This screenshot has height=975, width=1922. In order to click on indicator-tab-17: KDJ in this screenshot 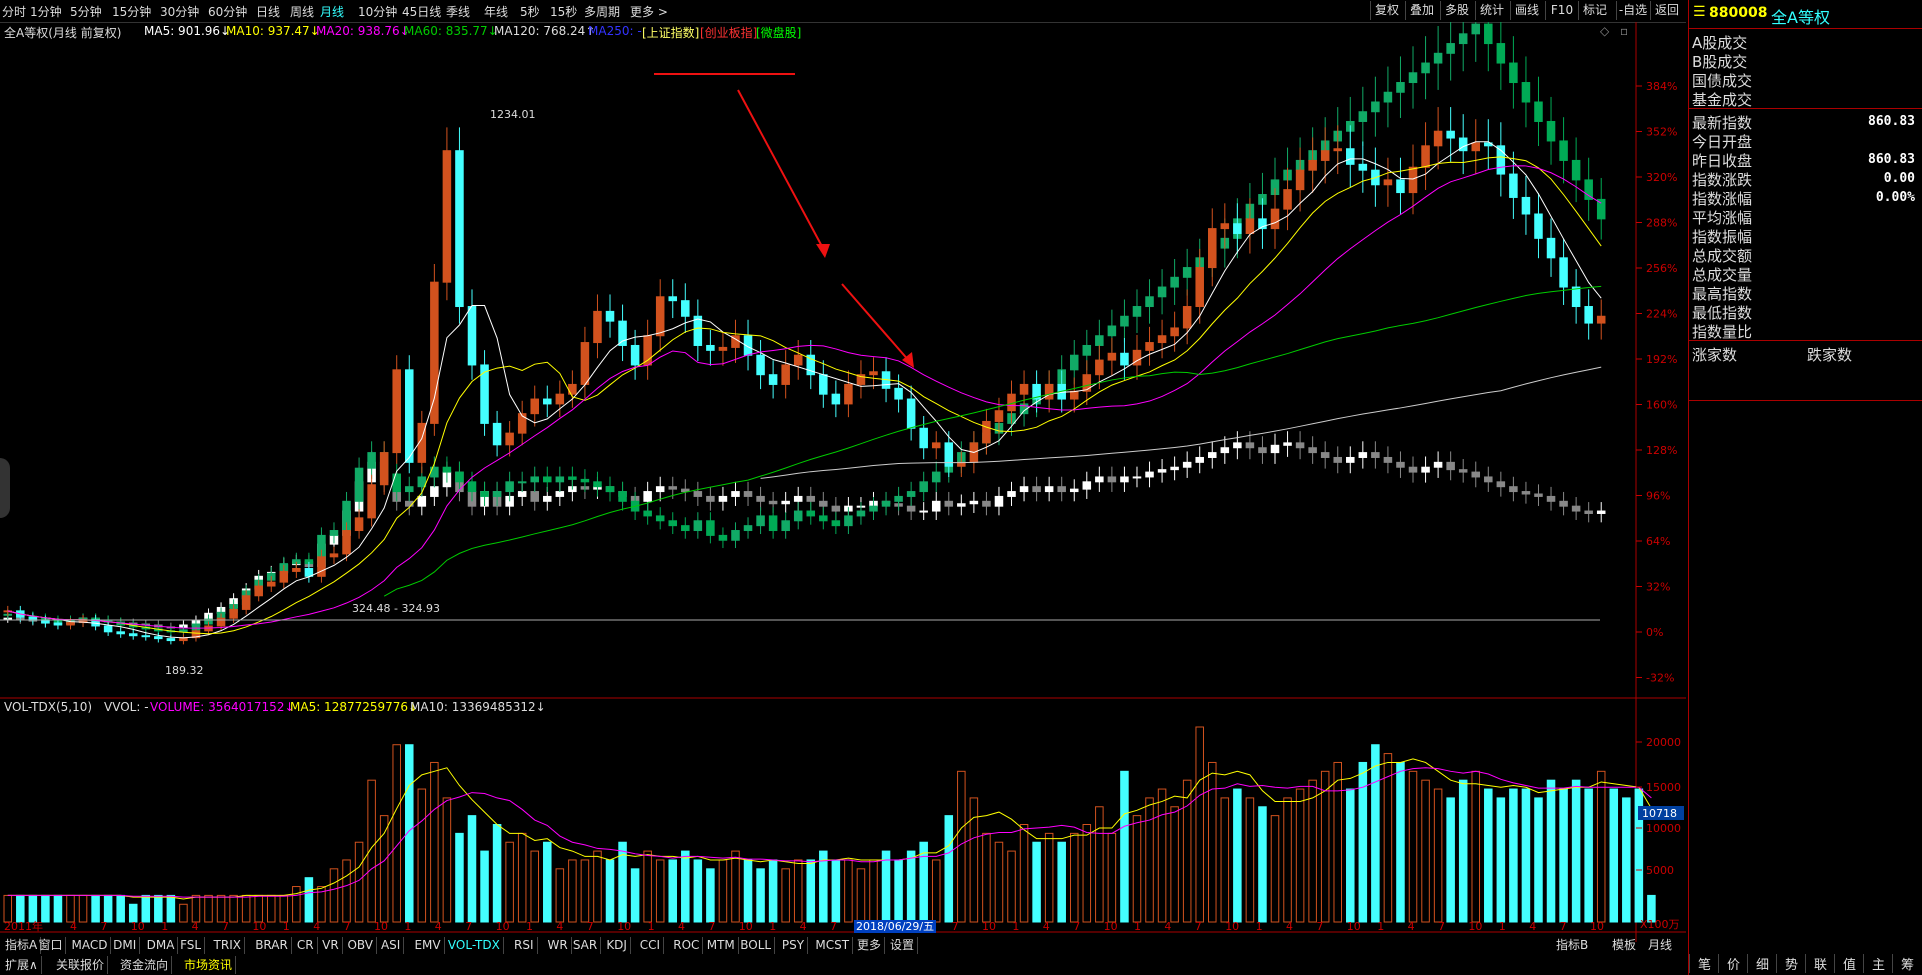, I will do `click(617, 945)`.